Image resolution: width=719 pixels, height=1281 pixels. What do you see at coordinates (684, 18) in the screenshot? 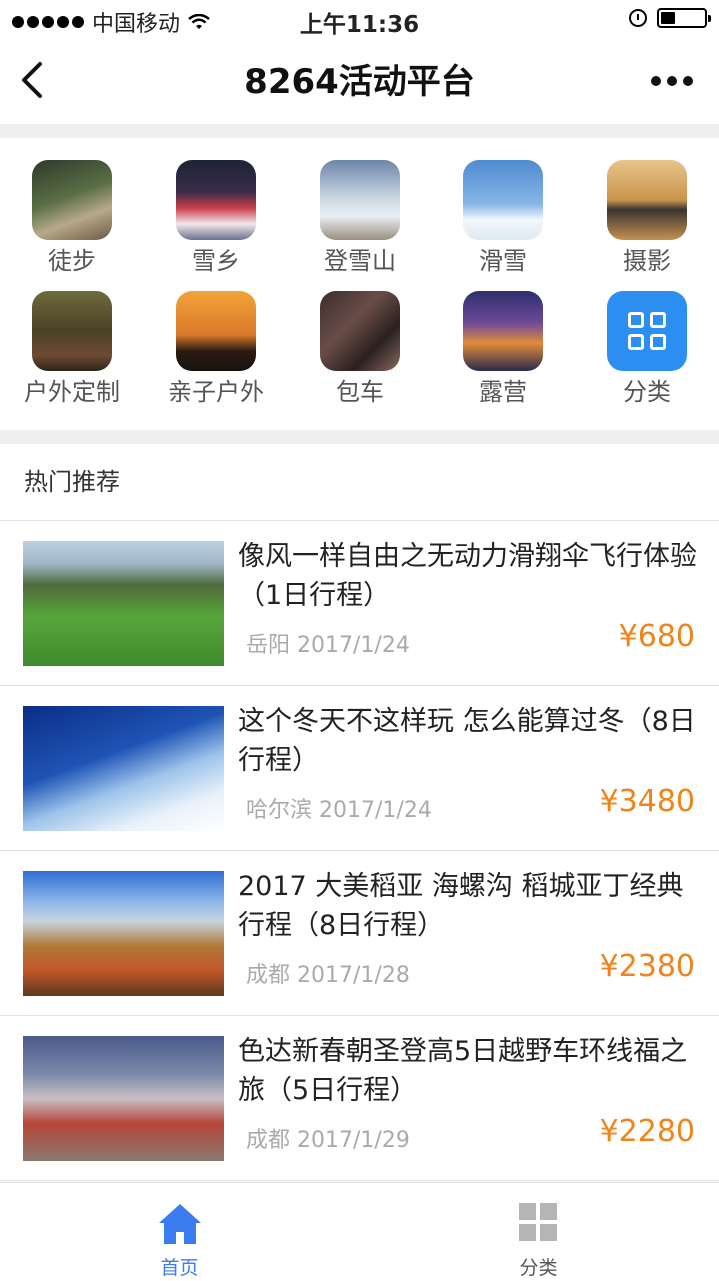
I see `battery-icon` at bounding box center [684, 18].